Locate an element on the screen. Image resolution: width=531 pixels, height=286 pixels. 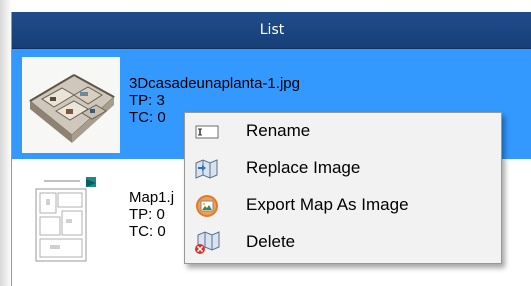
menu-item-label: Export Map As Image is located at coordinates (327, 204).